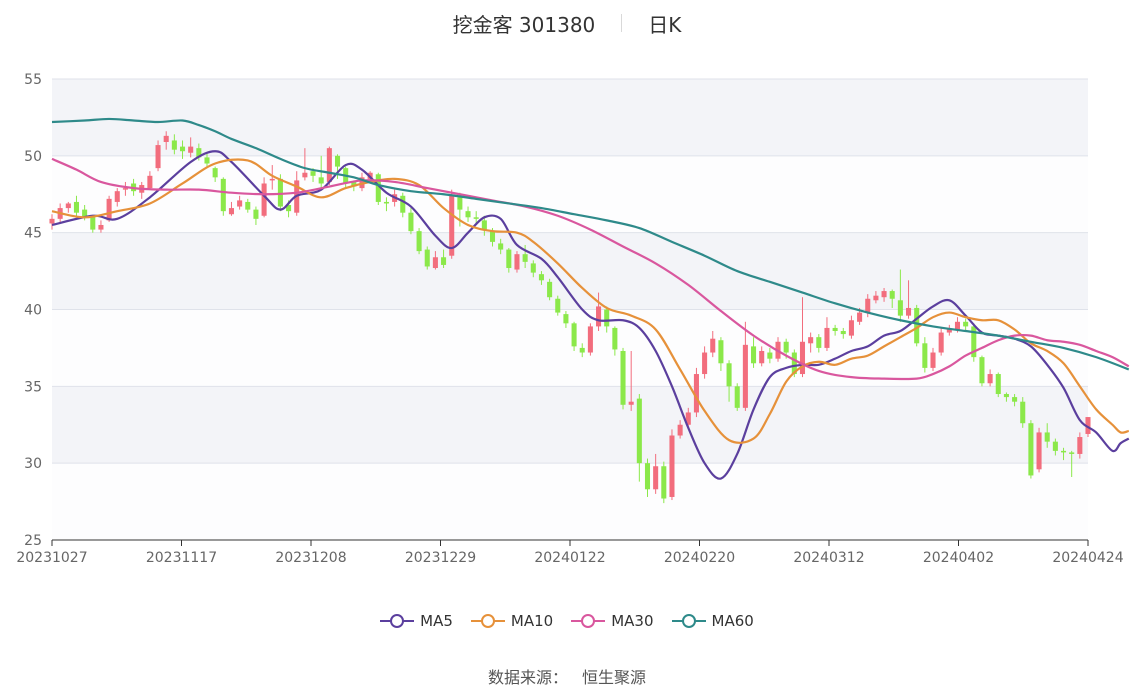  I want to click on y-tick-label: 55, so click(33, 80).